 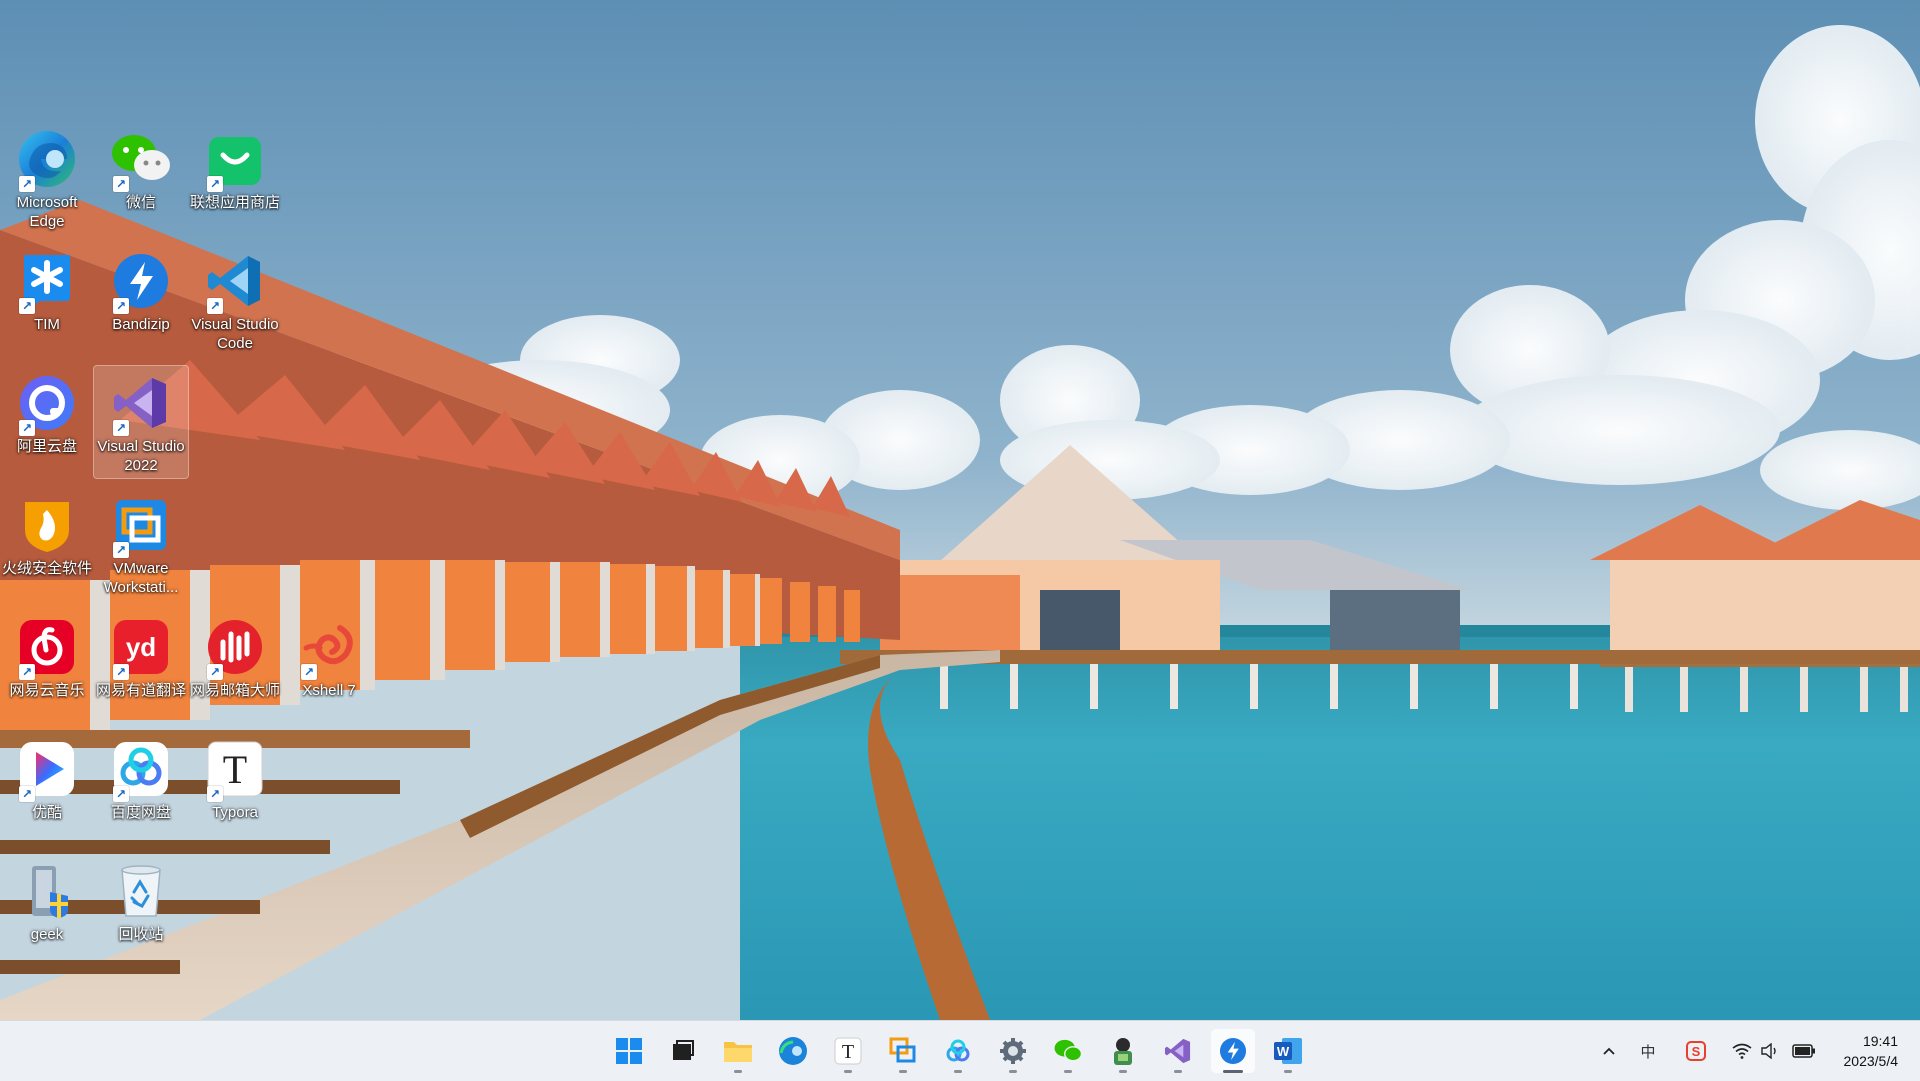 What do you see at coordinates (234, 202) in the screenshot?
I see `desktop-icon-label: 联想应用商店` at bounding box center [234, 202].